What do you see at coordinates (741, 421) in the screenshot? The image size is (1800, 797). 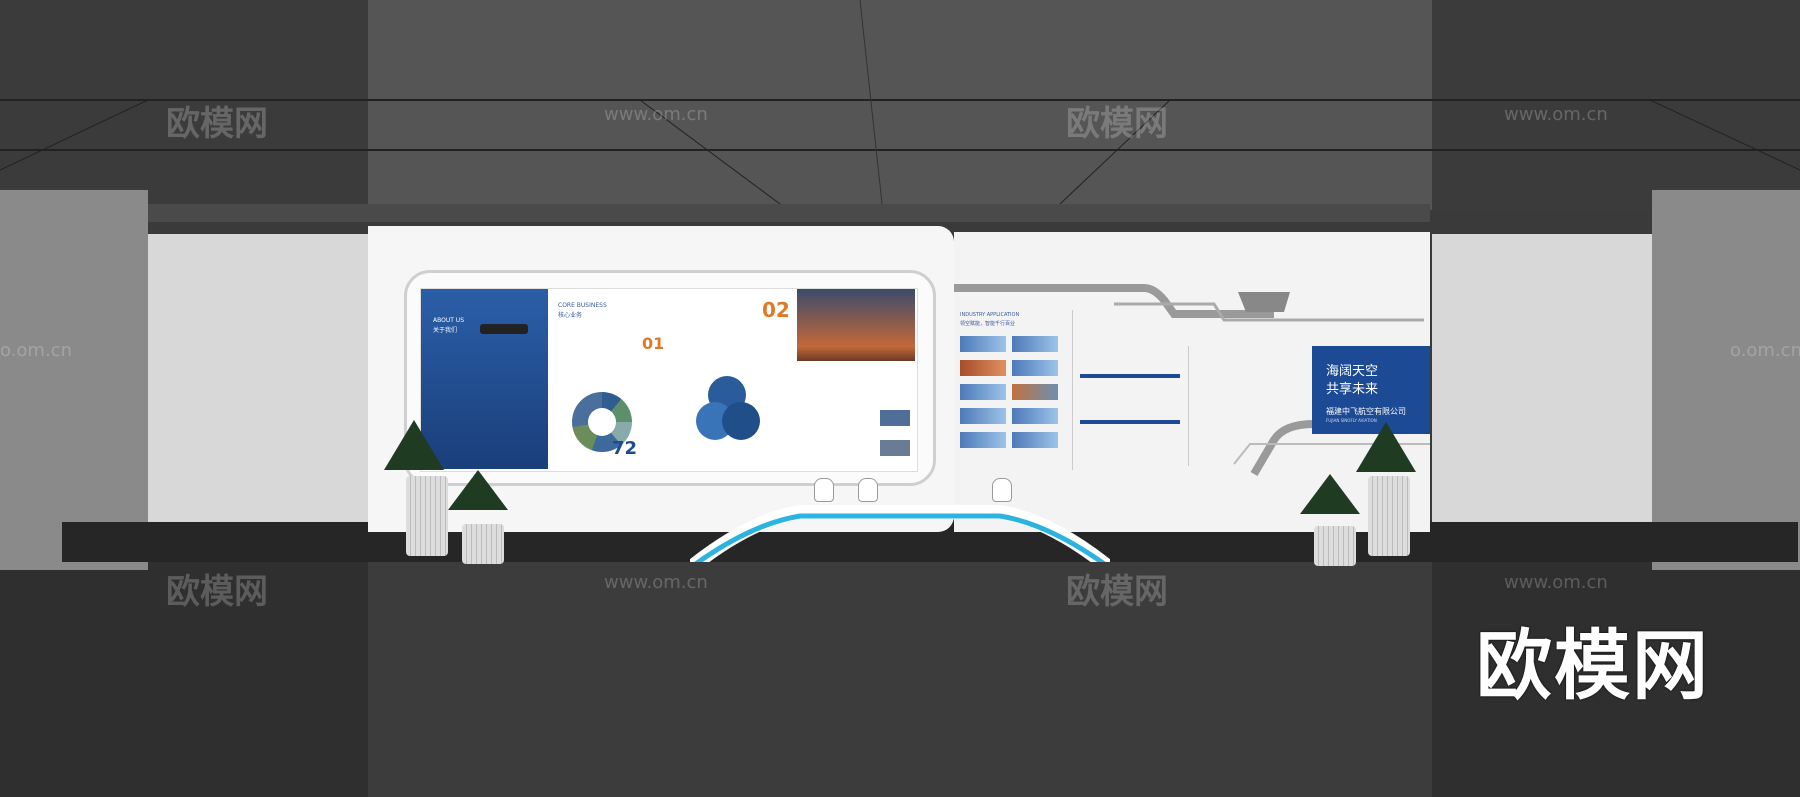 I see `venn-circle-right` at bounding box center [741, 421].